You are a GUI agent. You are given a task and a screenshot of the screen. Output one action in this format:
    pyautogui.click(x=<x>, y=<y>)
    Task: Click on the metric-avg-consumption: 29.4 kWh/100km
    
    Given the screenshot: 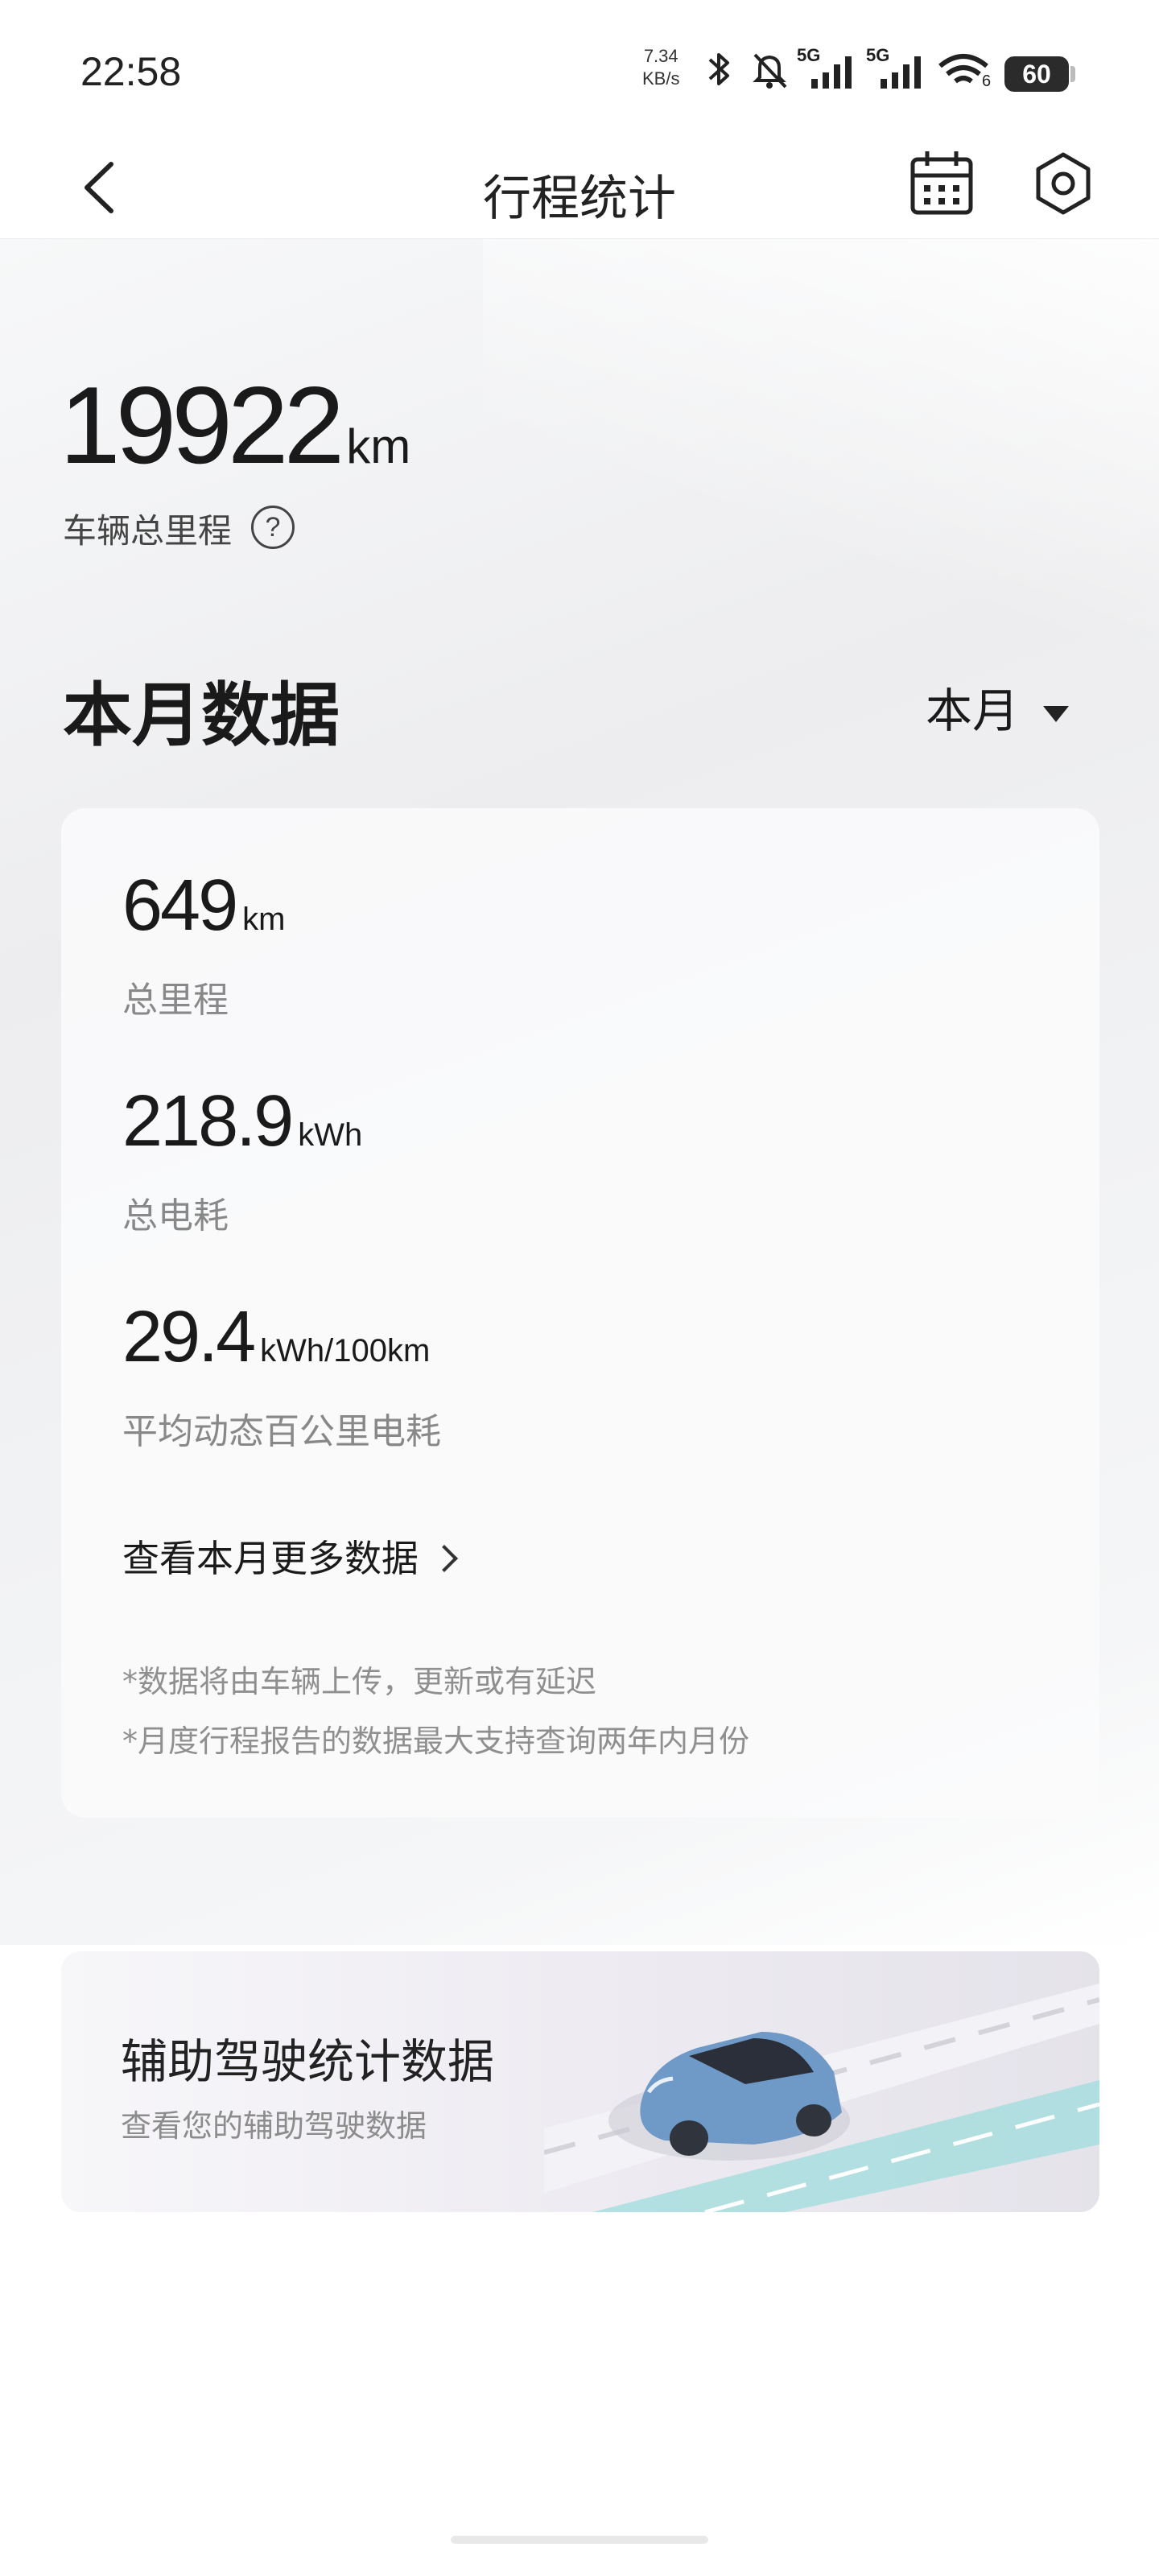 What is the action you would take?
    pyautogui.click(x=276, y=1337)
    